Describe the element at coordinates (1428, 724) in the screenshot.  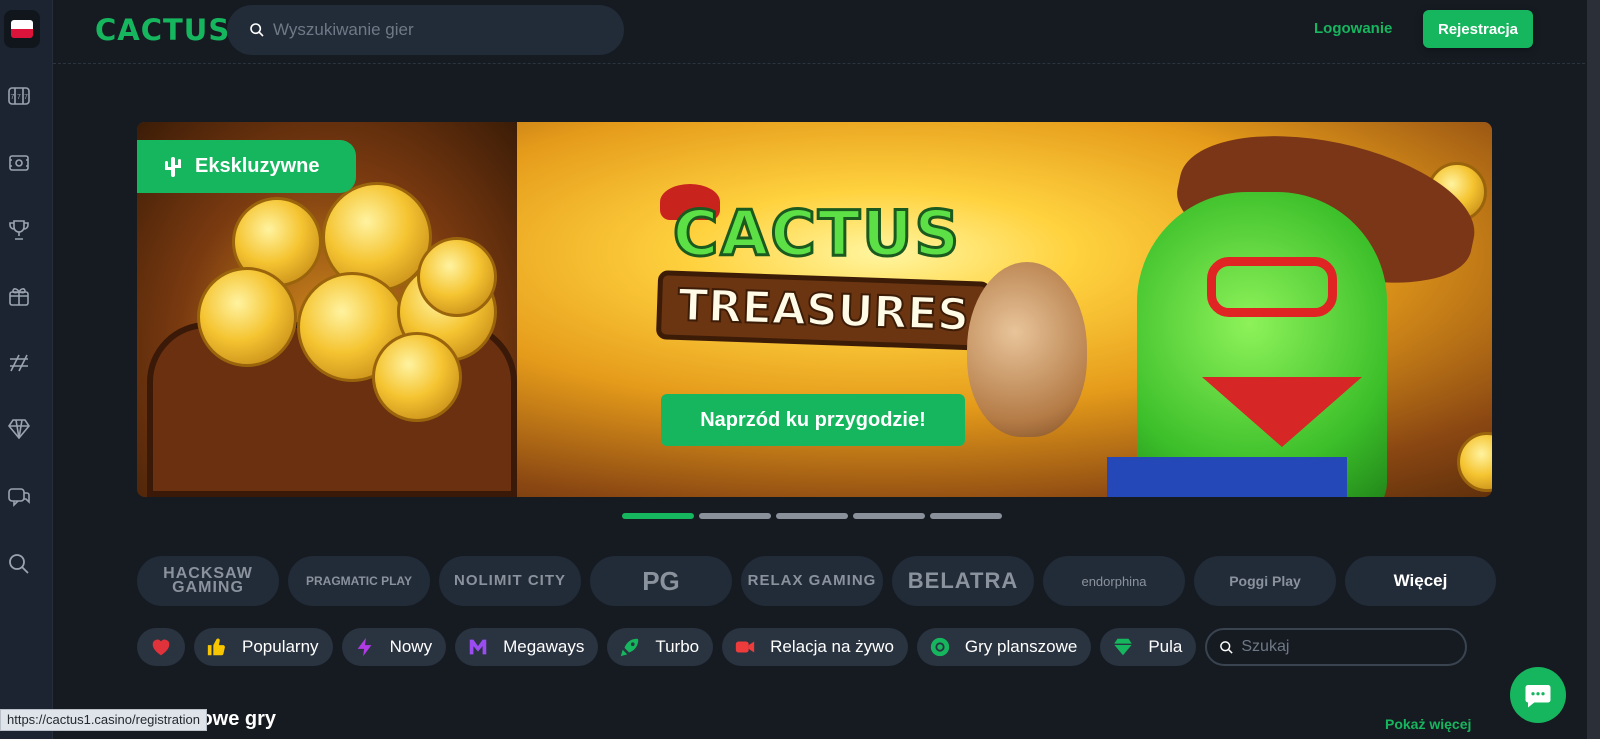
I see `show-more-link: Pokaż więcej` at that location.